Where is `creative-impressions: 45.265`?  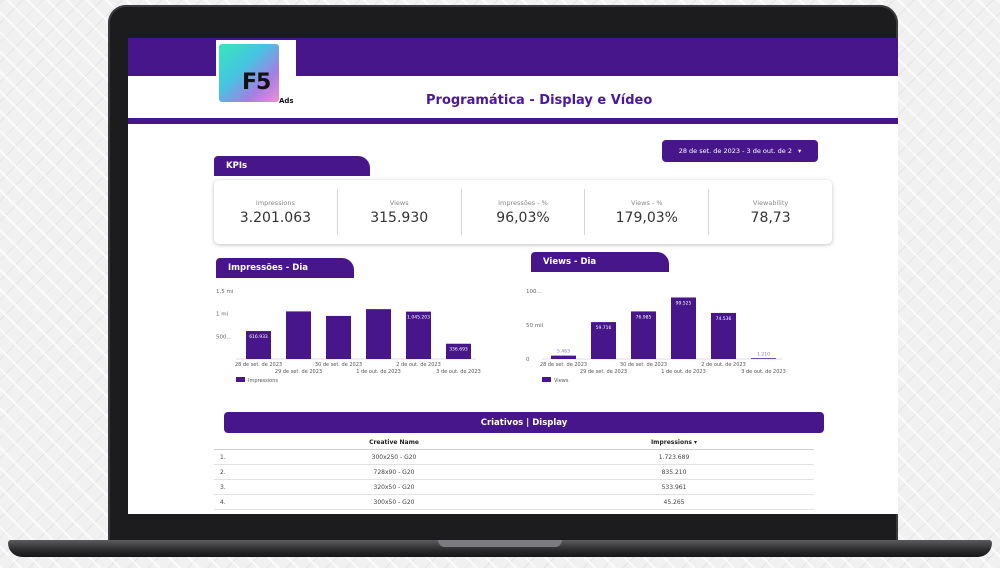 creative-impressions: 45.265 is located at coordinates (674, 502).